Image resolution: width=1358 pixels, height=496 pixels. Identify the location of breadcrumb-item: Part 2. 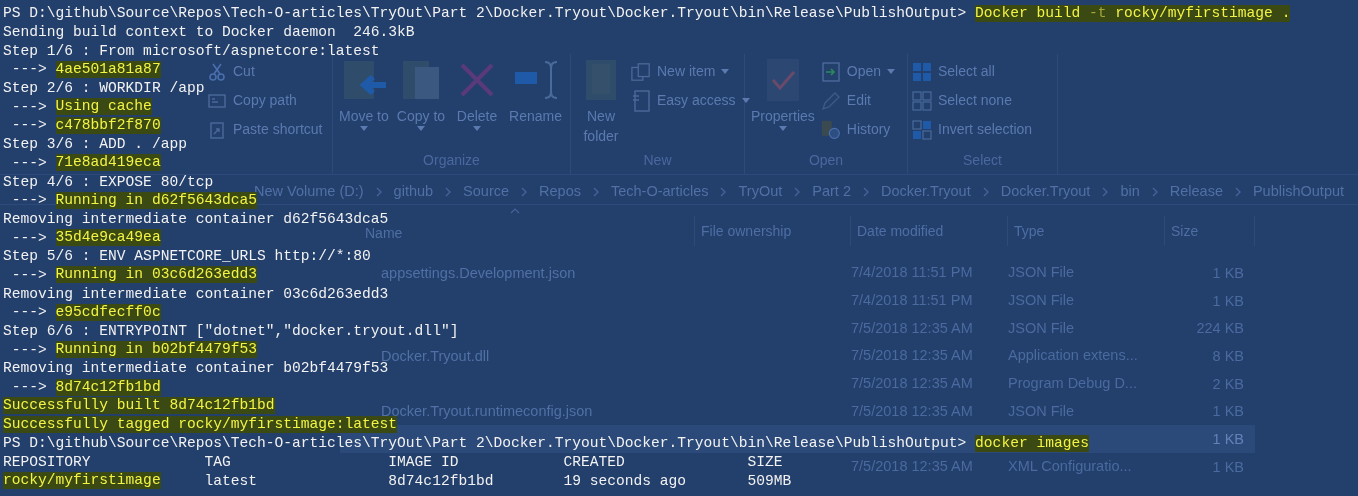
(831, 191).